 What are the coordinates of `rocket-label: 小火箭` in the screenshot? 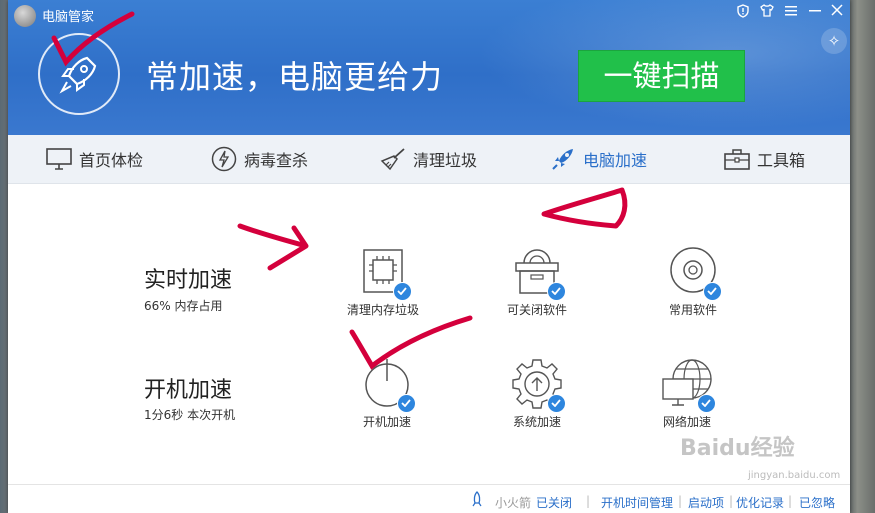 It's located at (513, 503).